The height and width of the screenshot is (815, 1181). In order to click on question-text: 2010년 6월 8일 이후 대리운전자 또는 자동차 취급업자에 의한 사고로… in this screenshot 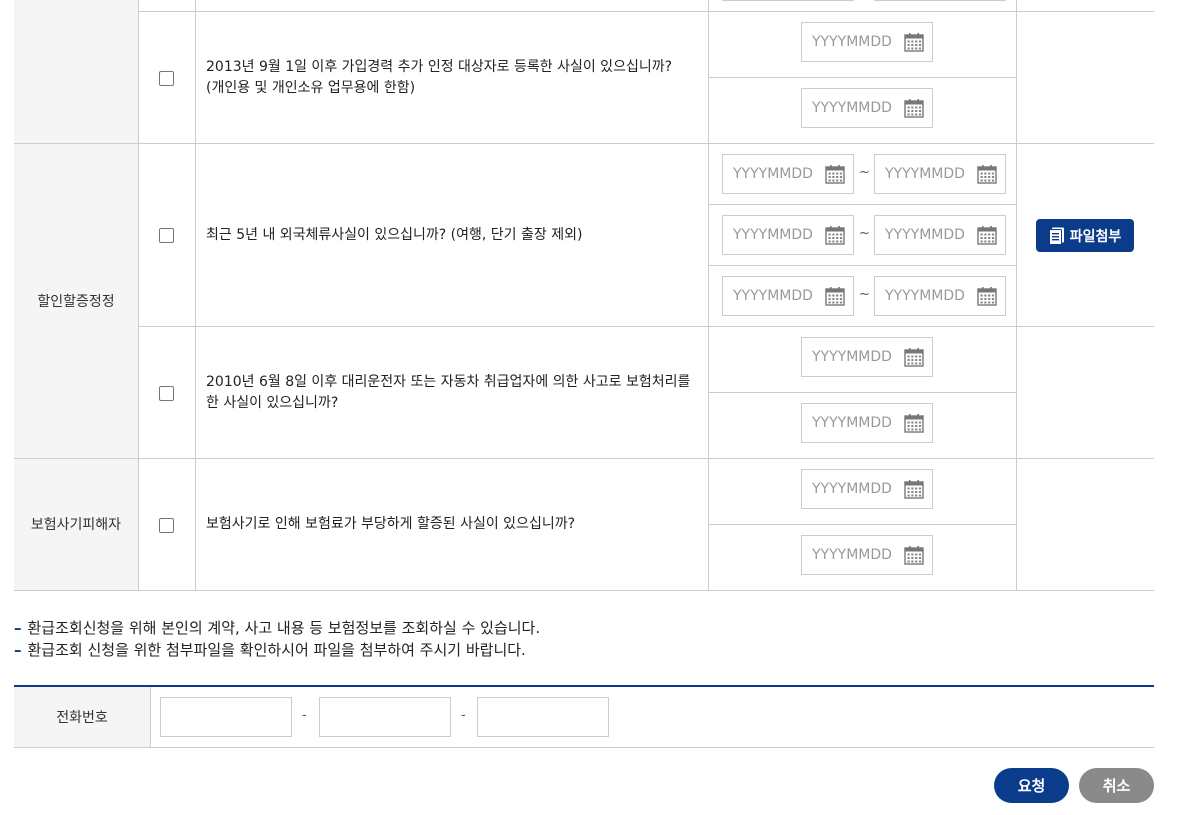, I will do `click(451, 393)`.